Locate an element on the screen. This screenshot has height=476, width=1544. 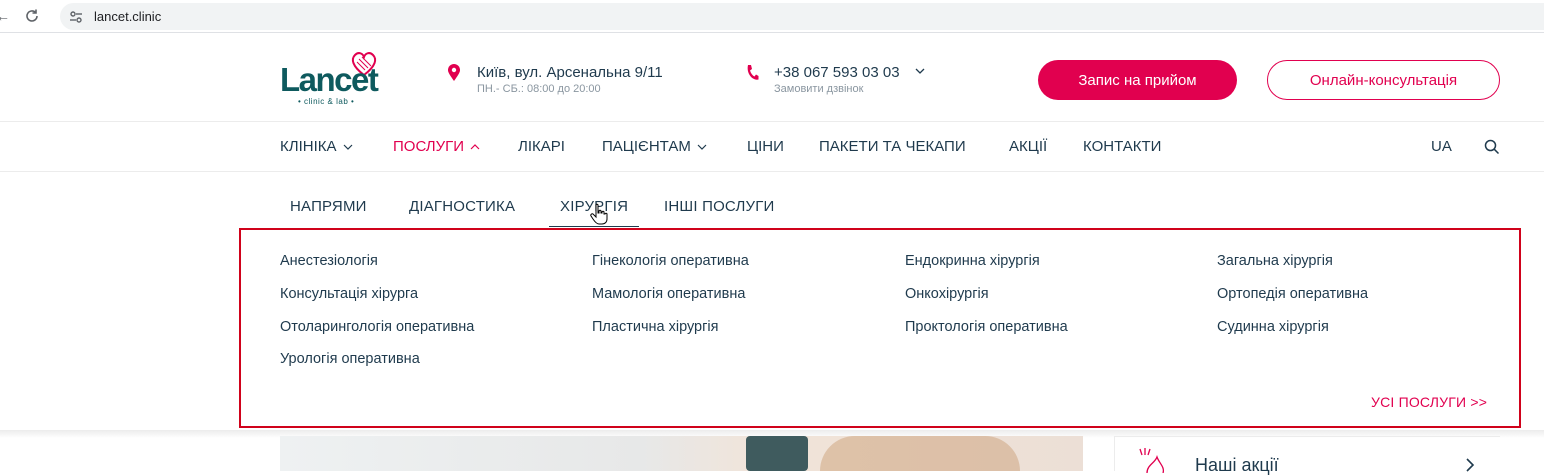
service-link: Мамологія оперативна is located at coordinates (668, 294).